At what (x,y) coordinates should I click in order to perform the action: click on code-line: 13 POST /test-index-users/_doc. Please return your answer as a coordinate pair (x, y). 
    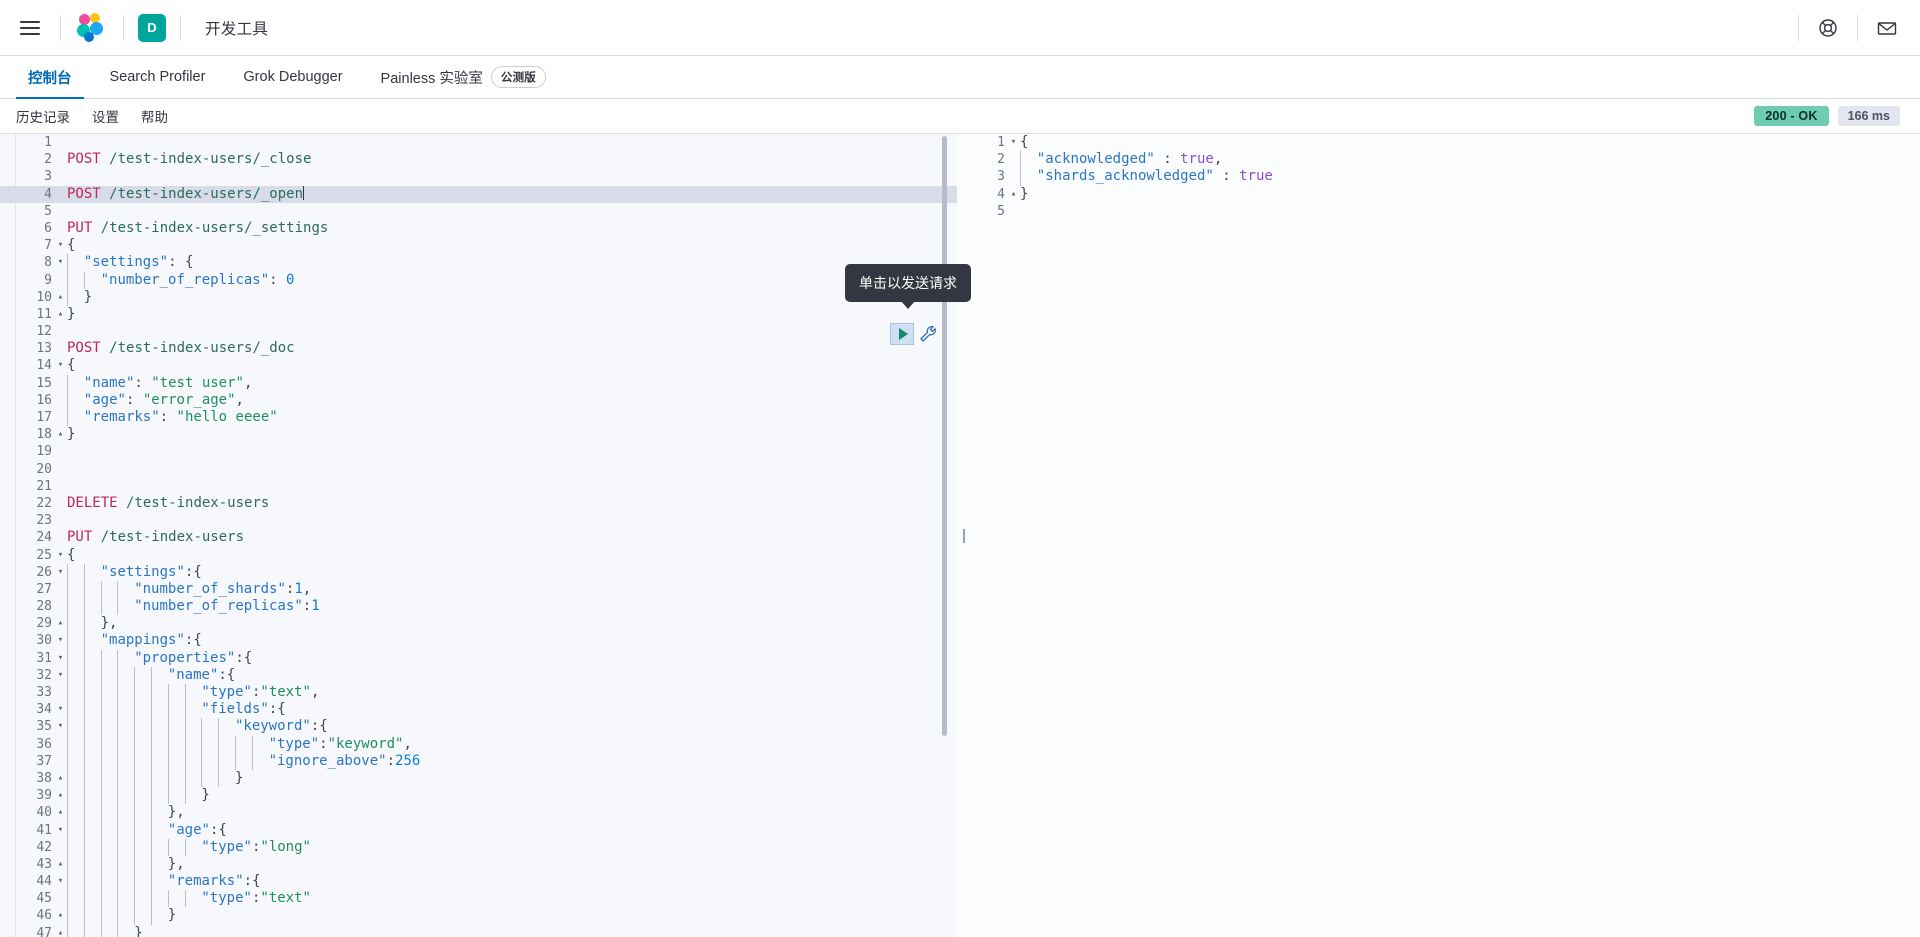
    Looking at the image, I should click on (478, 348).